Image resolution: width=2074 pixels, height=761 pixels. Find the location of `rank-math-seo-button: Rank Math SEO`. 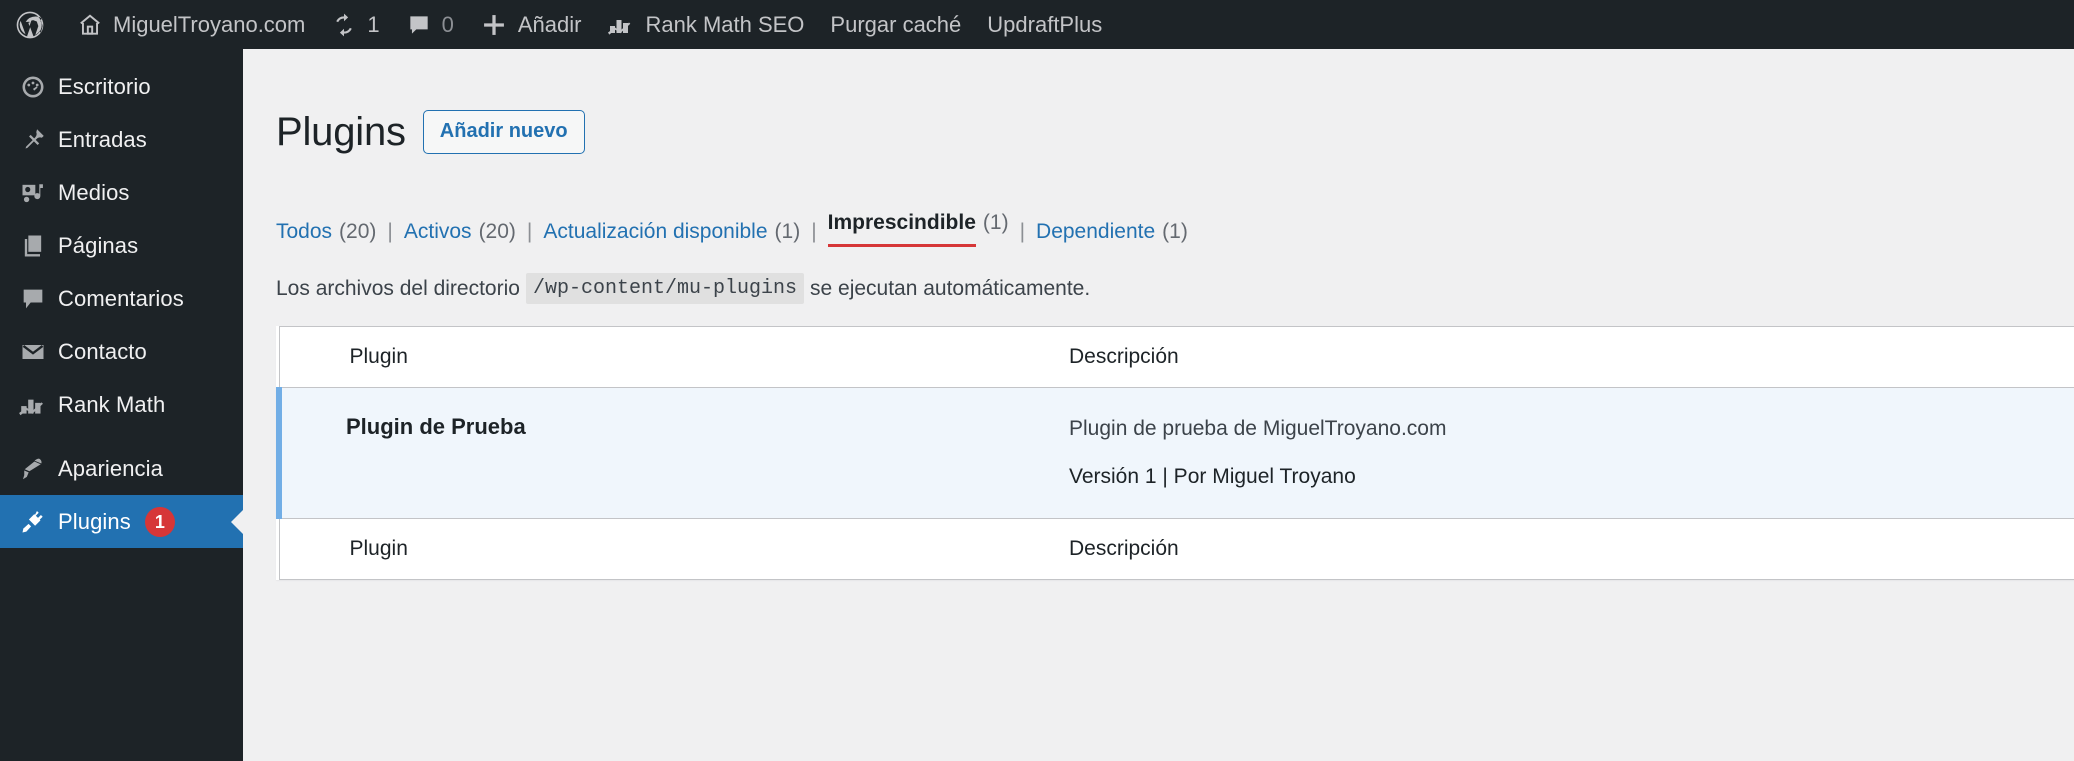

rank-math-seo-button: Rank Math SEO is located at coordinates (705, 24).